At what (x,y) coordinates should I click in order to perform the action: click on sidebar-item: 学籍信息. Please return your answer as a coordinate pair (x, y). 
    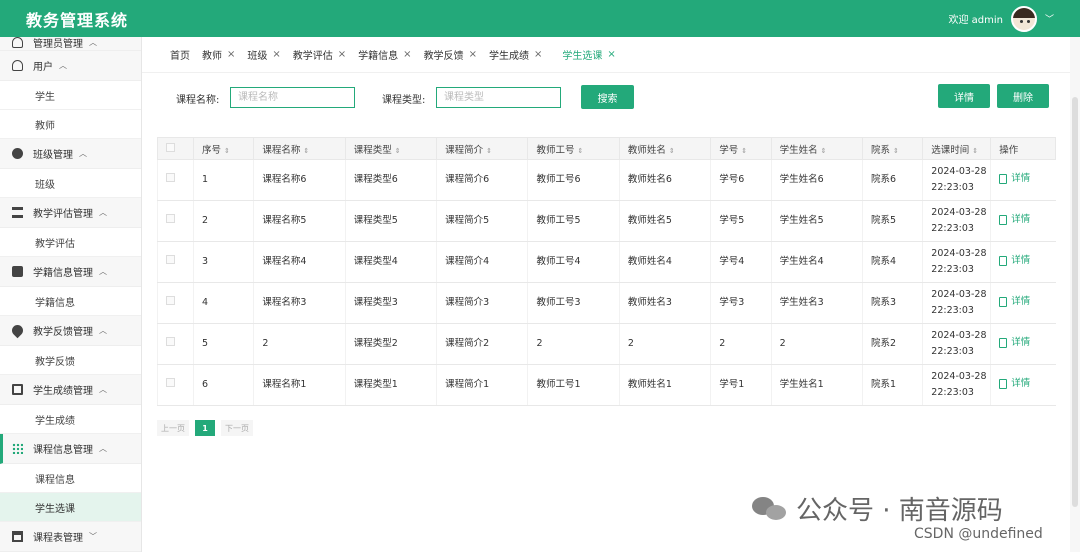
    Looking at the image, I should click on (70, 301).